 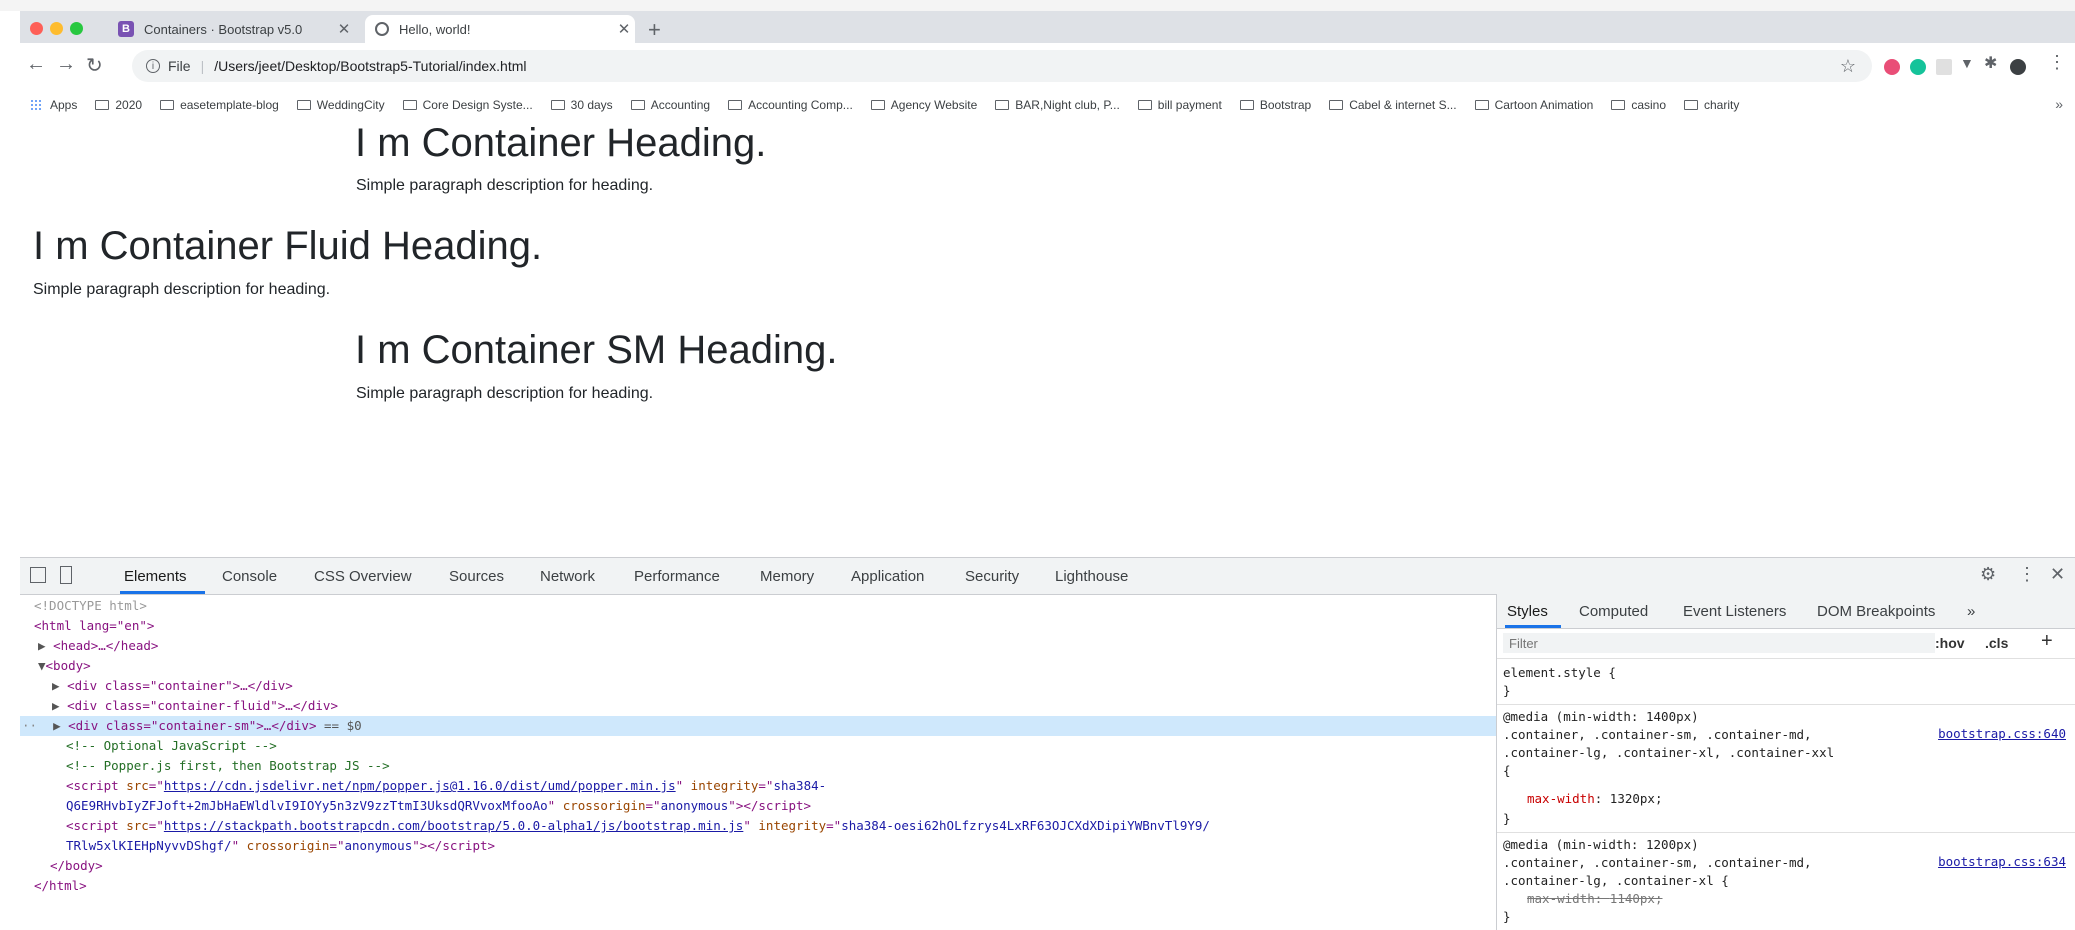 I want to click on bookmarks-overflow-button: », so click(x=2059, y=104).